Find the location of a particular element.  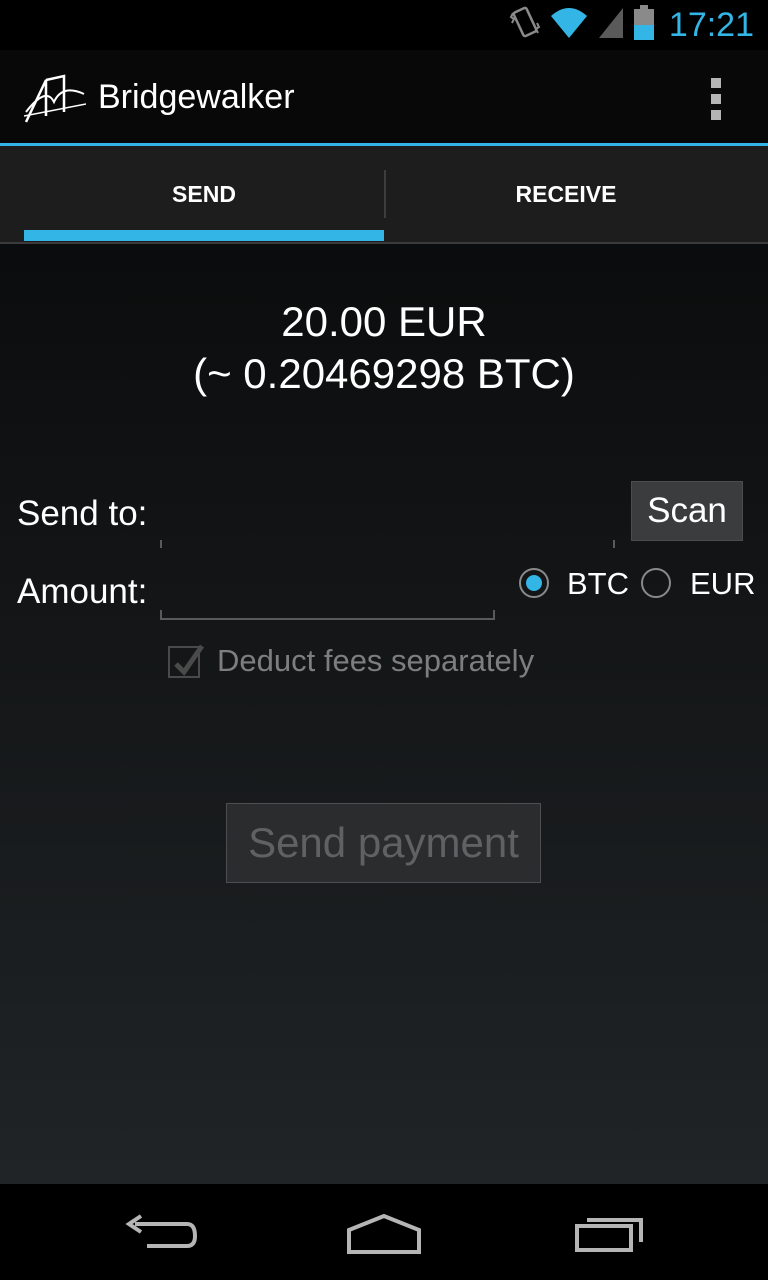

navigation-bar is located at coordinates (384, 1232).